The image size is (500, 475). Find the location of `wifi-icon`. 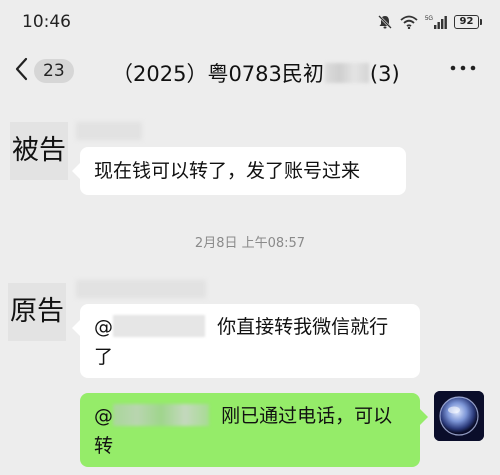

wifi-icon is located at coordinates (409, 22).